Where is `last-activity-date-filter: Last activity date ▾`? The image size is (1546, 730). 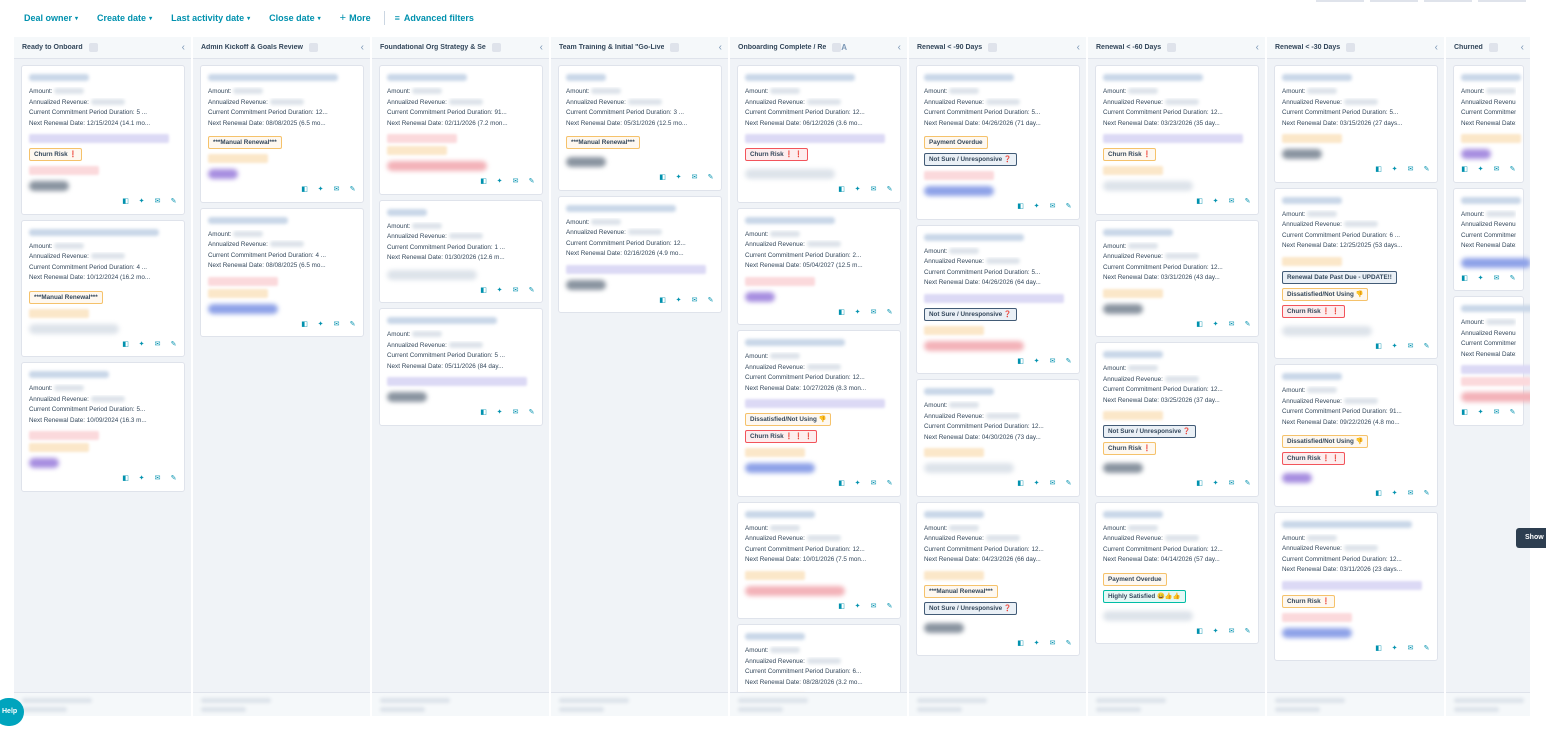
last-activity-date-filter: Last activity date ▾ is located at coordinates (210, 18).